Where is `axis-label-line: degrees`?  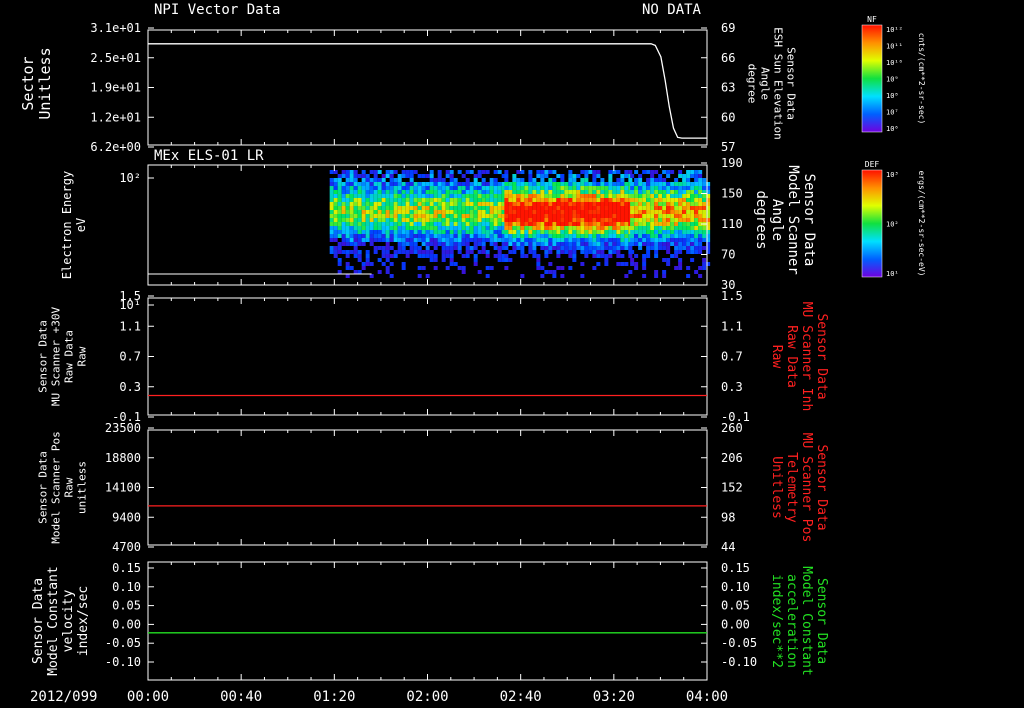 axis-label-line: degrees is located at coordinates (761, 219).